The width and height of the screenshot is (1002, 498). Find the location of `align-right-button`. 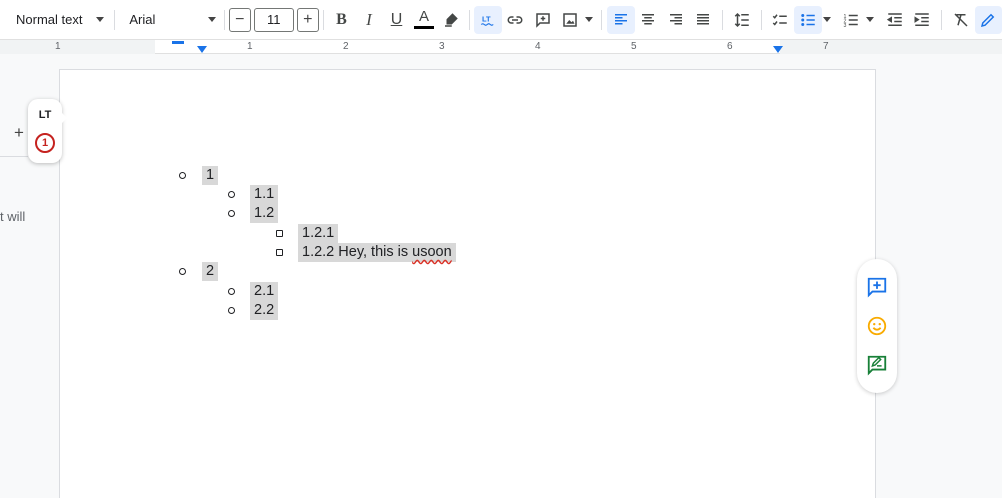

align-right-button is located at coordinates (676, 20).